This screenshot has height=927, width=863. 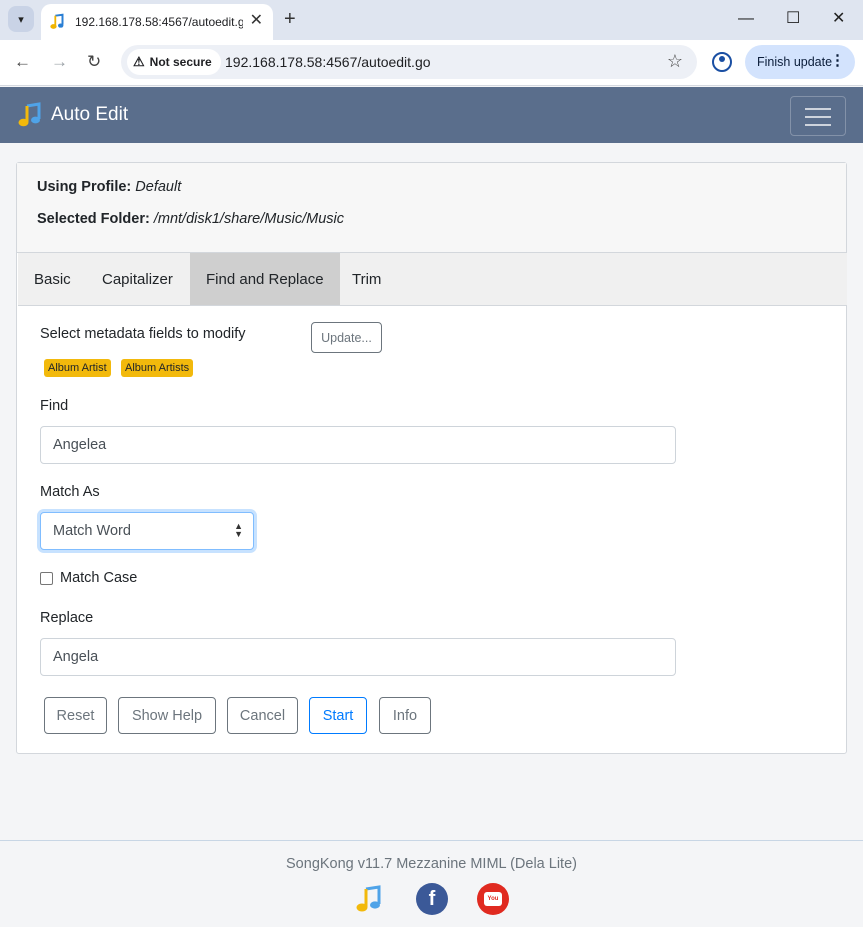 What do you see at coordinates (70, 492) in the screenshot?
I see `match-as-label: Match As` at bounding box center [70, 492].